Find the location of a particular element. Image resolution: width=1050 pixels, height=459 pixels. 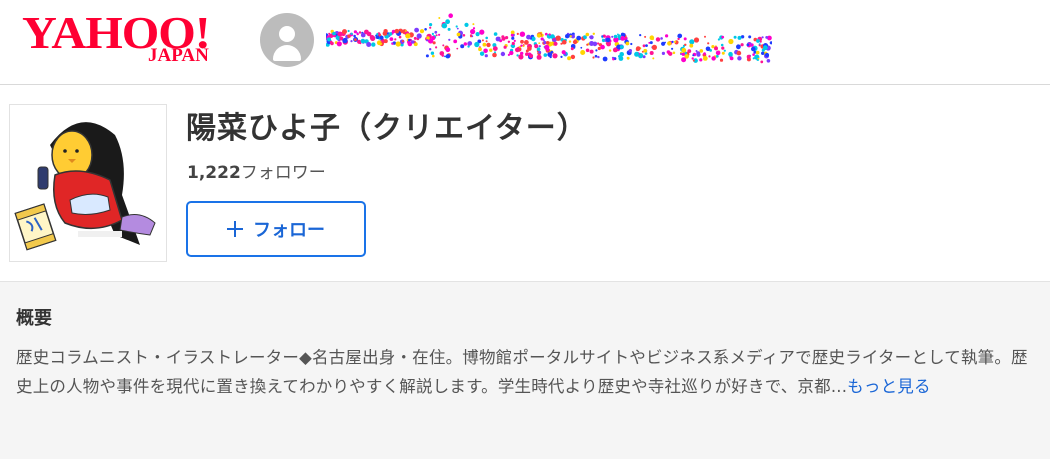

follow-button: フォロー is located at coordinates (276, 229).